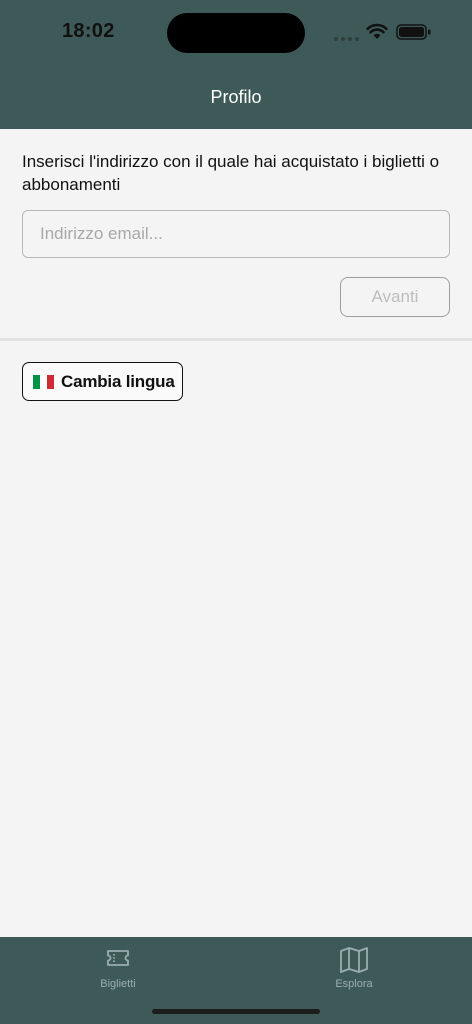 The width and height of the screenshot is (472, 1024). I want to click on cellular-signal-icon, so click(347, 39).